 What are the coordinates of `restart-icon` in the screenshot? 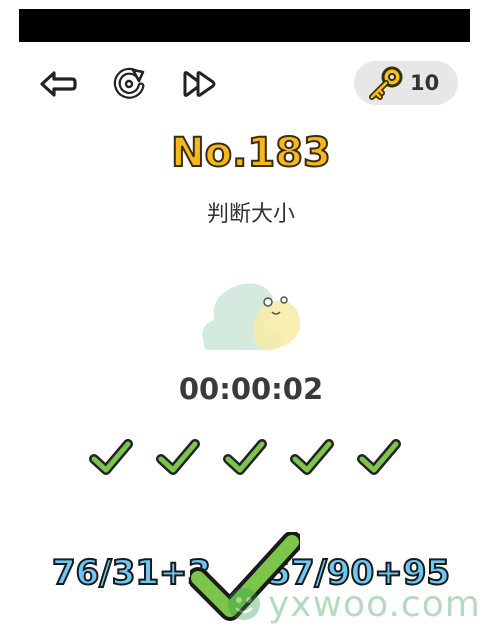 It's located at (129, 83).